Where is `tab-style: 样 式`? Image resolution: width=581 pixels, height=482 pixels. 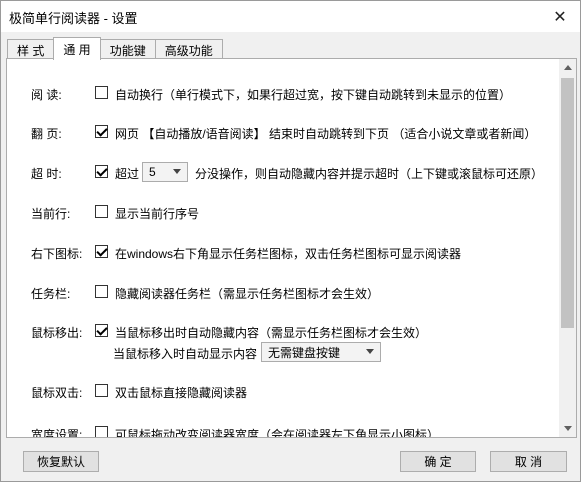
tab-style: 样 式 is located at coordinates (31, 49).